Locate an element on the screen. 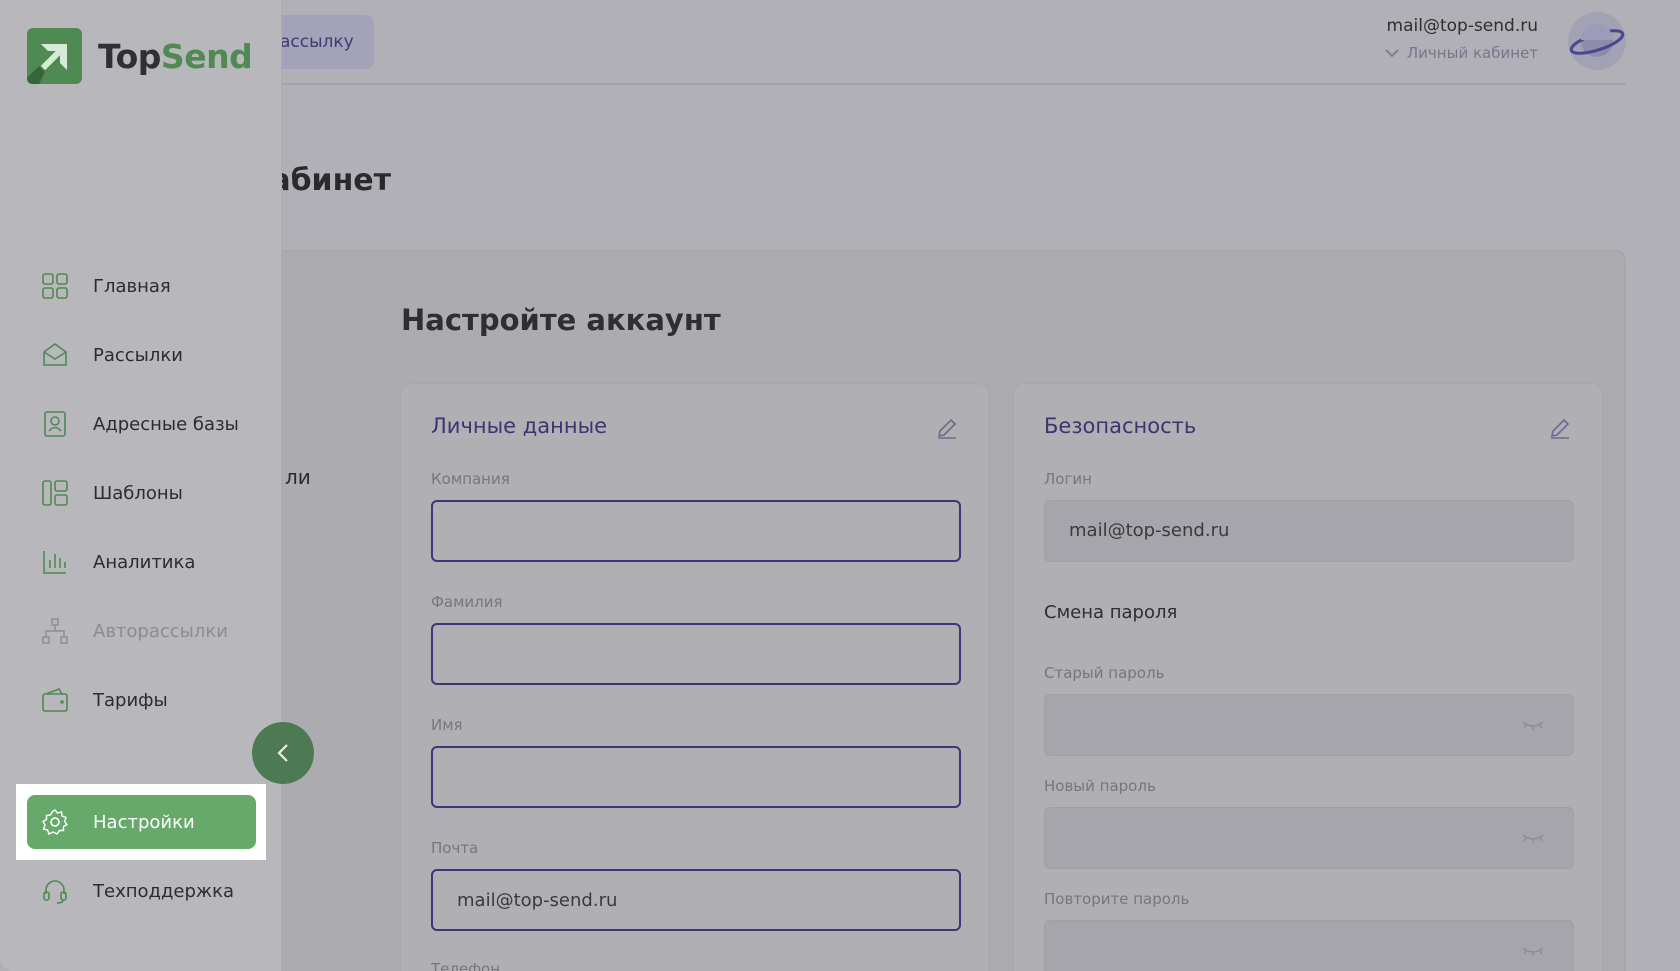  sidebar-item-label: Аналитика is located at coordinates (144, 562).